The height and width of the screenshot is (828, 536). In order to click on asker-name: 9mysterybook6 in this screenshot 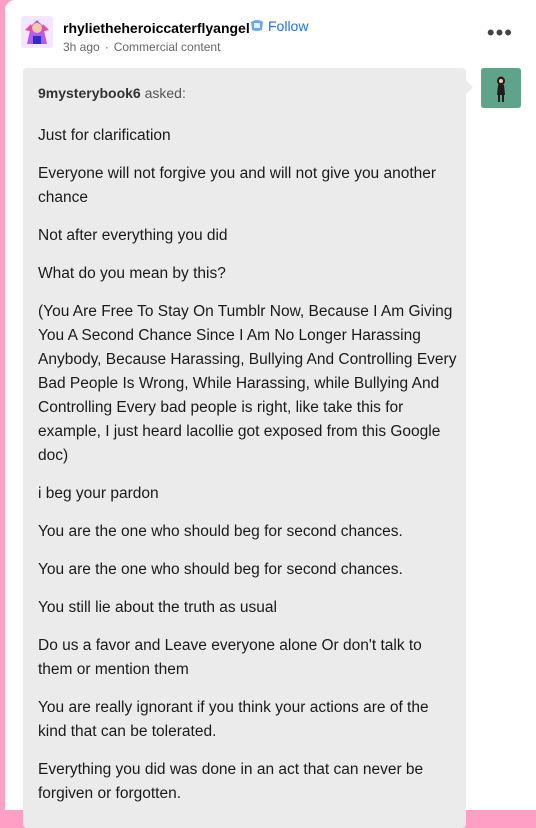, I will do `click(89, 93)`.